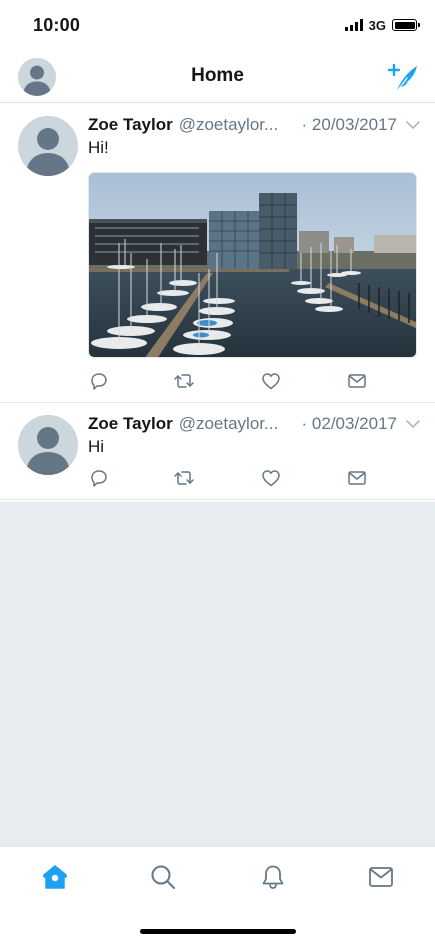  Describe the element at coordinates (349, 423) in the screenshot. I see `tweet-date: · 02/03/2017` at that location.